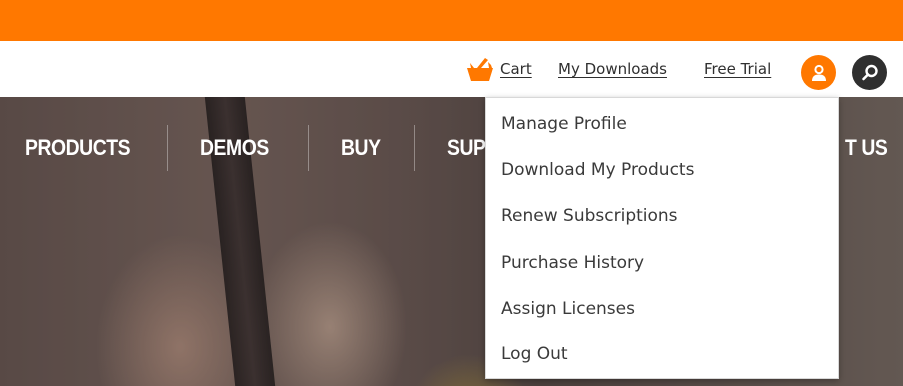 Image resolution: width=903 pixels, height=386 pixels. Describe the element at coordinates (451, 69) in the screenshot. I see `utility-bar: Cart My Downloads Free Trial` at that location.